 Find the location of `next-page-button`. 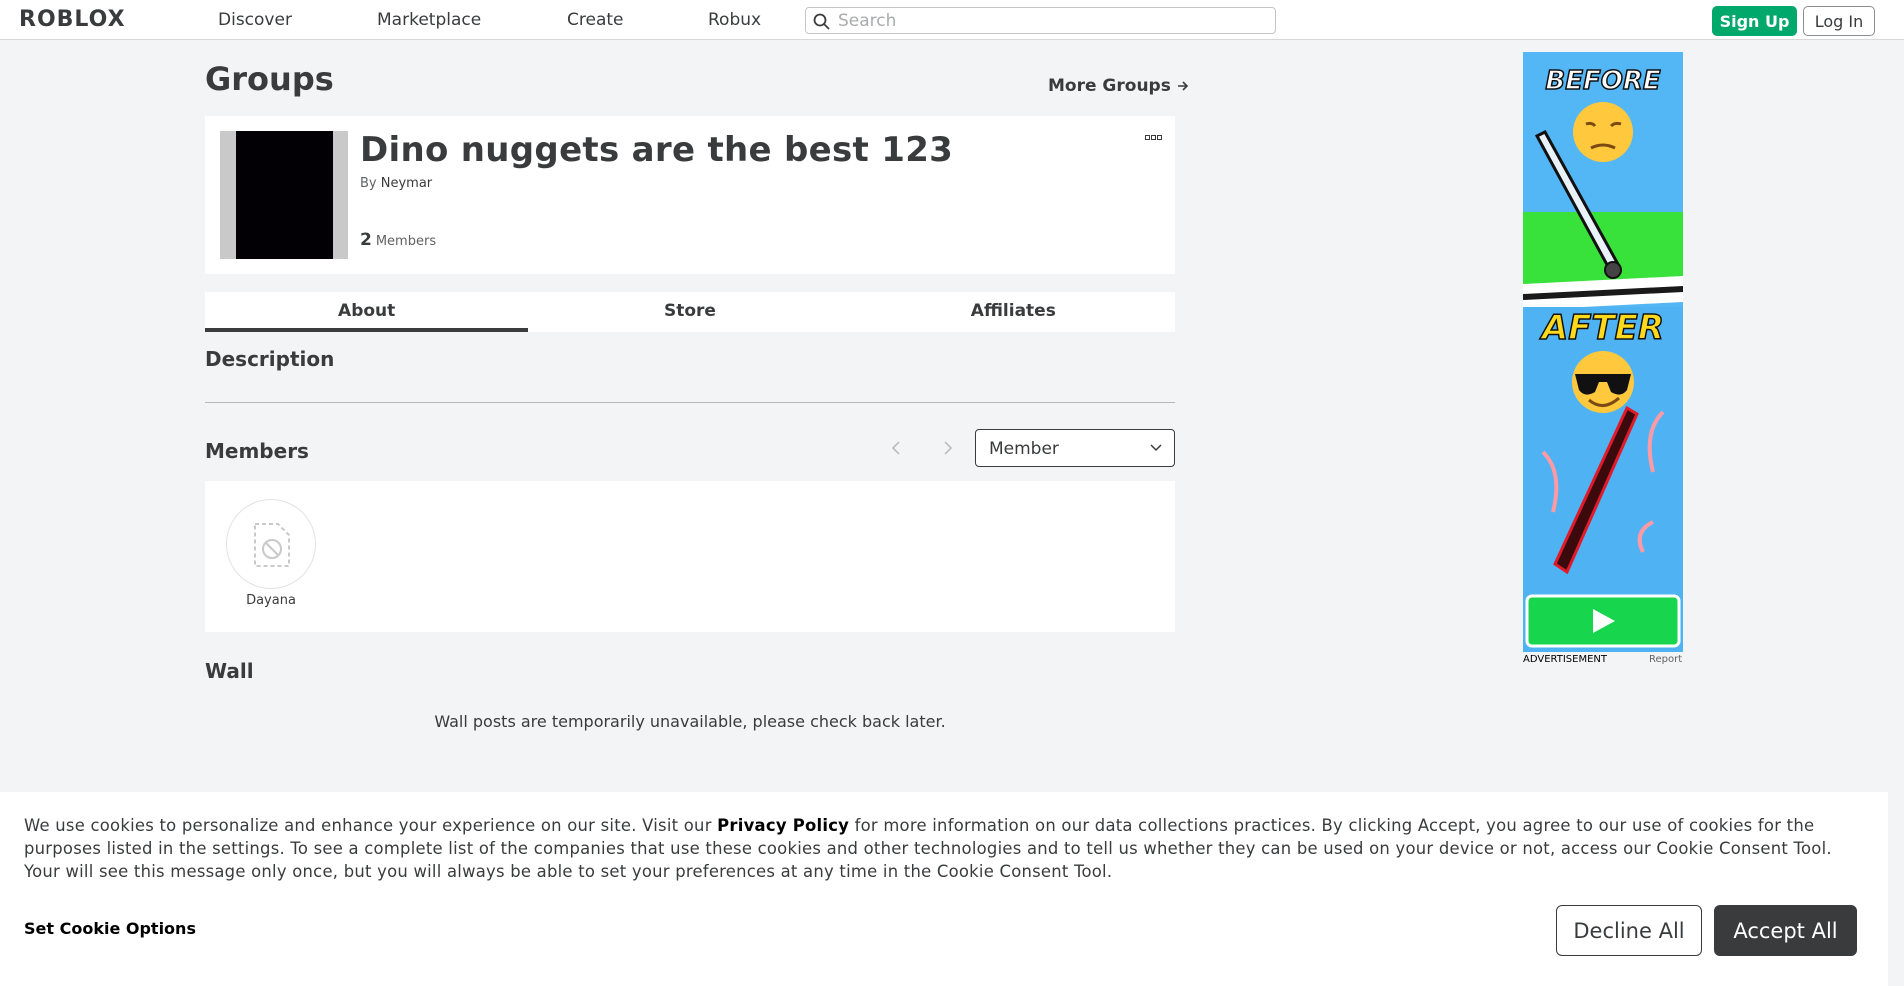

next-page-button is located at coordinates (948, 448).